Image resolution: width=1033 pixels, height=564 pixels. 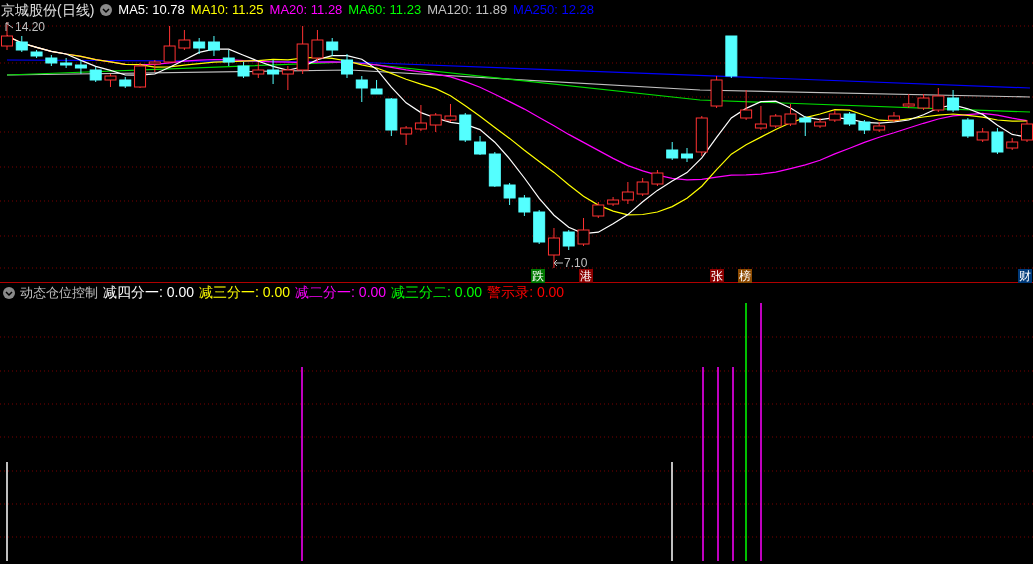 What do you see at coordinates (745, 276) in the screenshot?
I see `event-marker: 榜` at bounding box center [745, 276].